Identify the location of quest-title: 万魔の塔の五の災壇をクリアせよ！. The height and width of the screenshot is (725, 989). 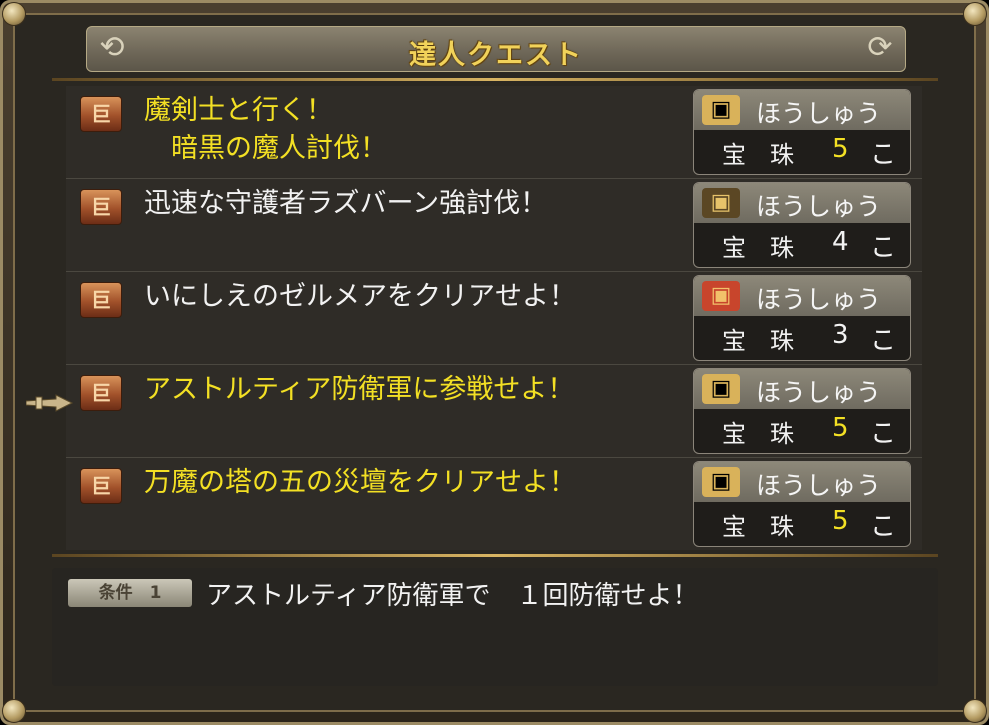
(360, 482).